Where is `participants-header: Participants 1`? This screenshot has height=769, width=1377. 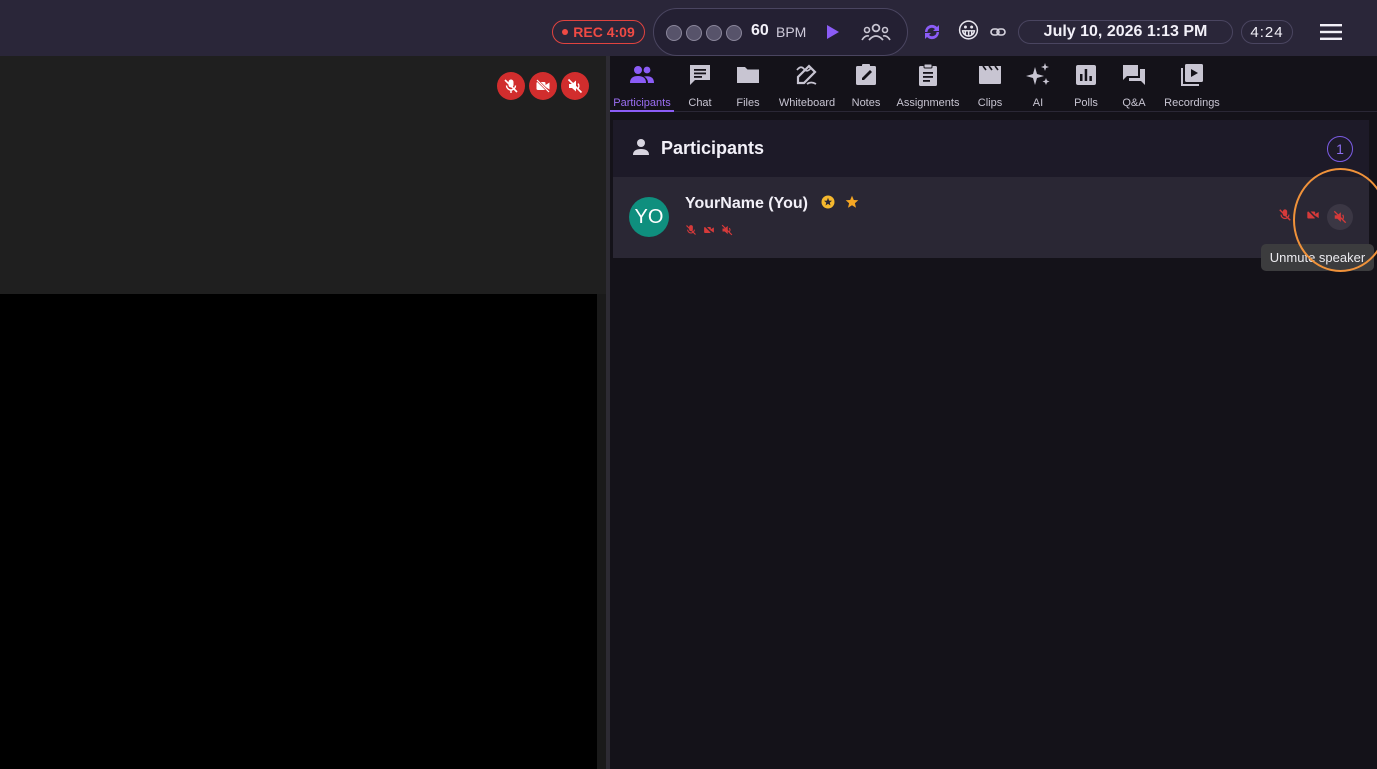 participants-header: Participants 1 is located at coordinates (991, 148).